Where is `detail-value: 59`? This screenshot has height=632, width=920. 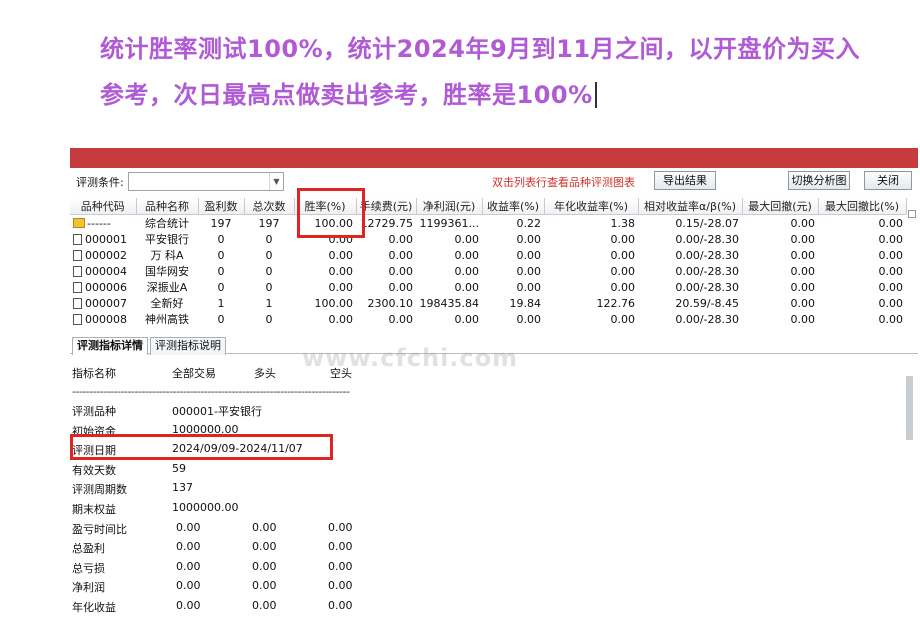
detail-value: 59 is located at coordinates (179, 468).